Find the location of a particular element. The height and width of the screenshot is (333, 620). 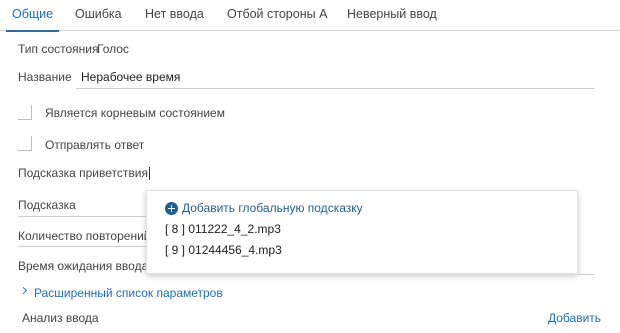

repeat-count-label: Количество повторений is located at coordinates (84, 236).